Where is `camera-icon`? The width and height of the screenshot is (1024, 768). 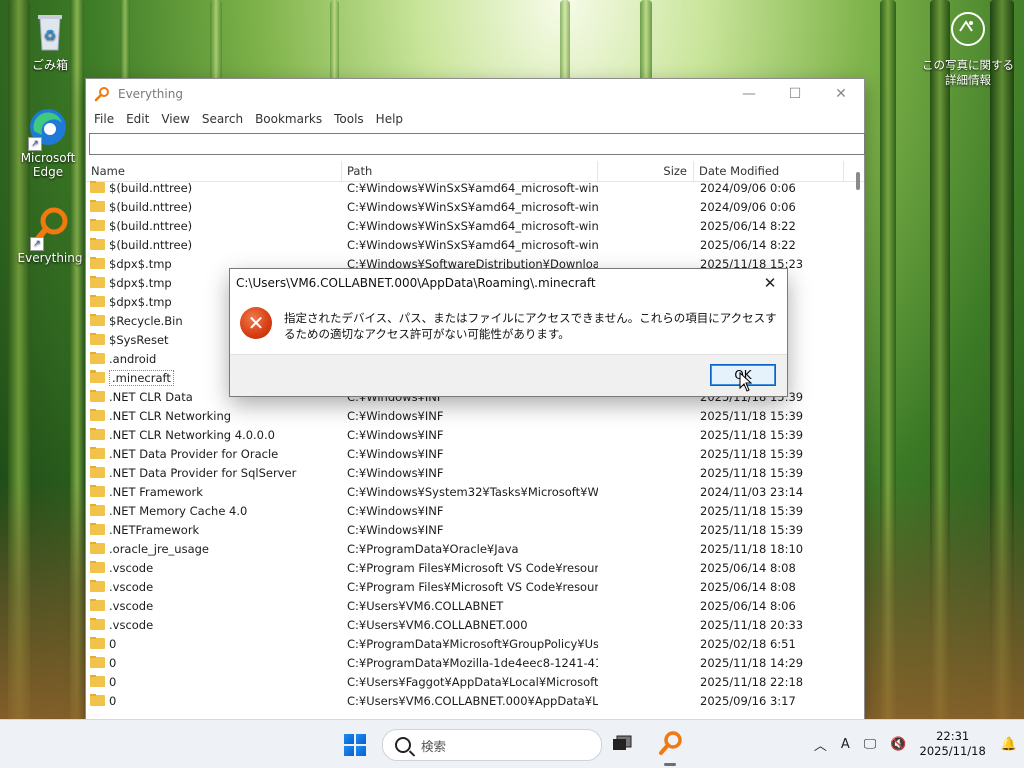
camera-icon is located at coordinates (968, 29).